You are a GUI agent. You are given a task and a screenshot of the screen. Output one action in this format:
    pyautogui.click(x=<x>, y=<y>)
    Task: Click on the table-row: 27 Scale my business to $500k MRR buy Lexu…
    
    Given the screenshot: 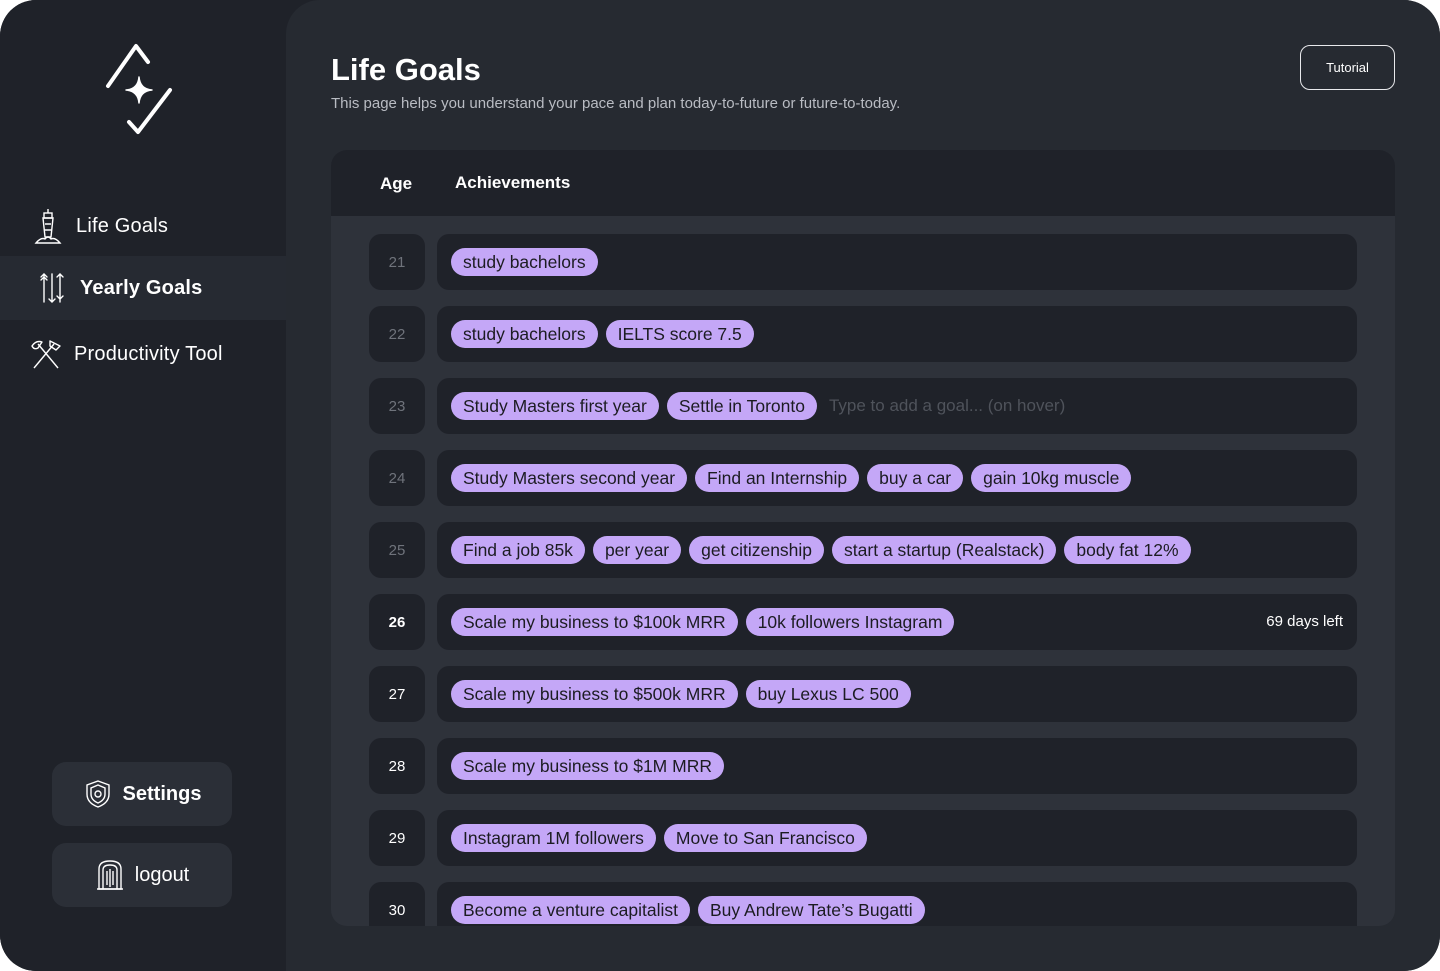 What is the action you would take?
    pyautogui.click(x=863, y=694)
    